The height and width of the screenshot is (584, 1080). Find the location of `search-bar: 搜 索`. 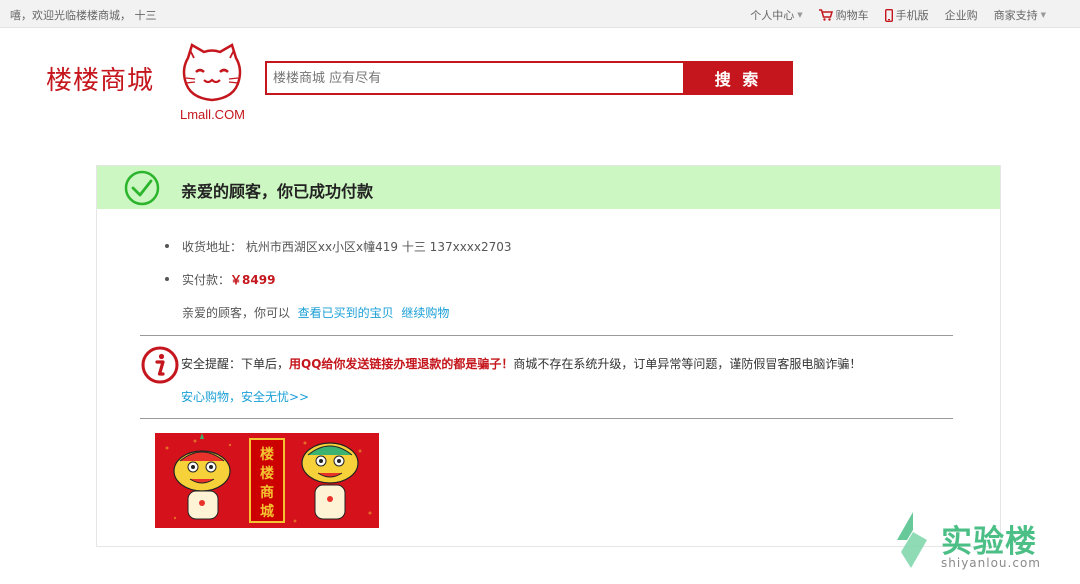

search-bar: 搜 索 is located at coordinates (529, 78).